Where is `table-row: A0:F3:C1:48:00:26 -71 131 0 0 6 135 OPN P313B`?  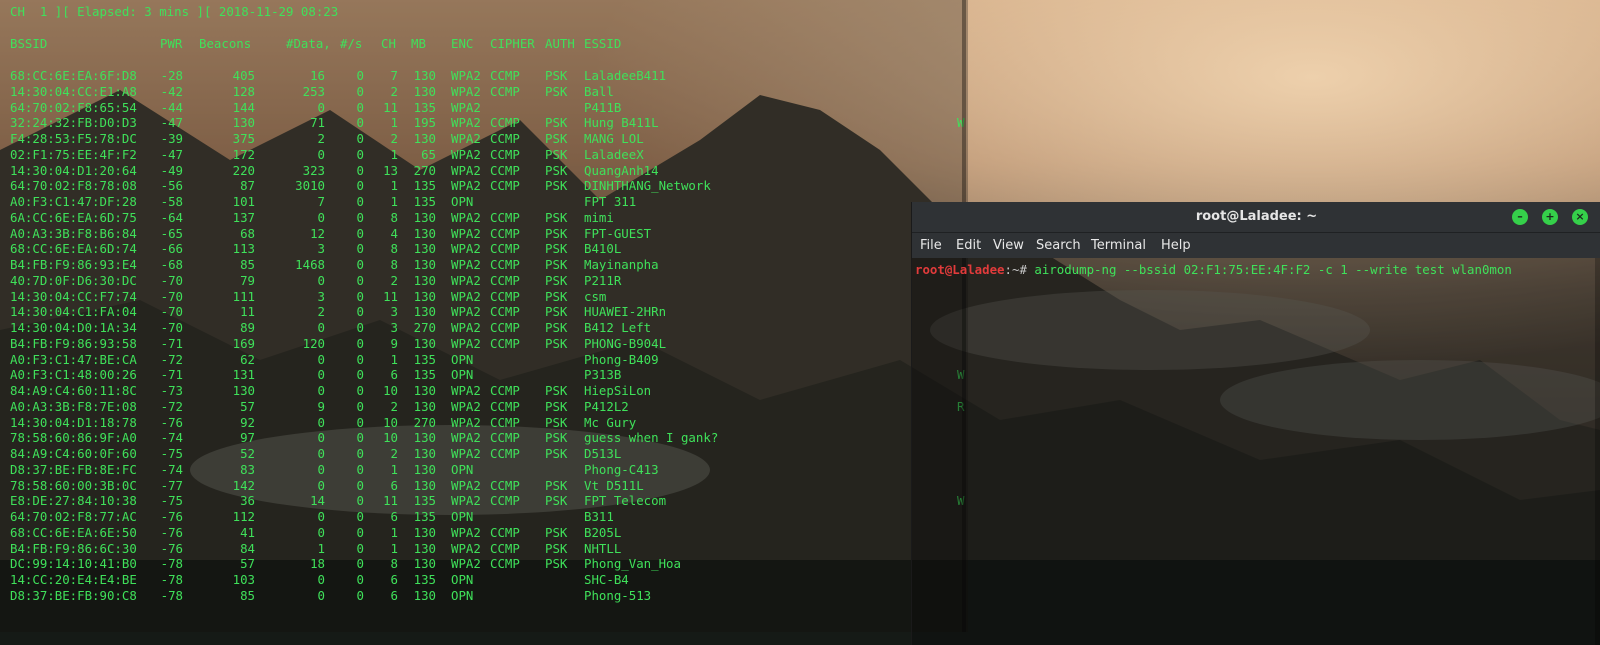
table-row: A0:F3:C1:48:00:26 -71 131 0 0 6 135 OPN P313B is located at coordinates (484, 375).